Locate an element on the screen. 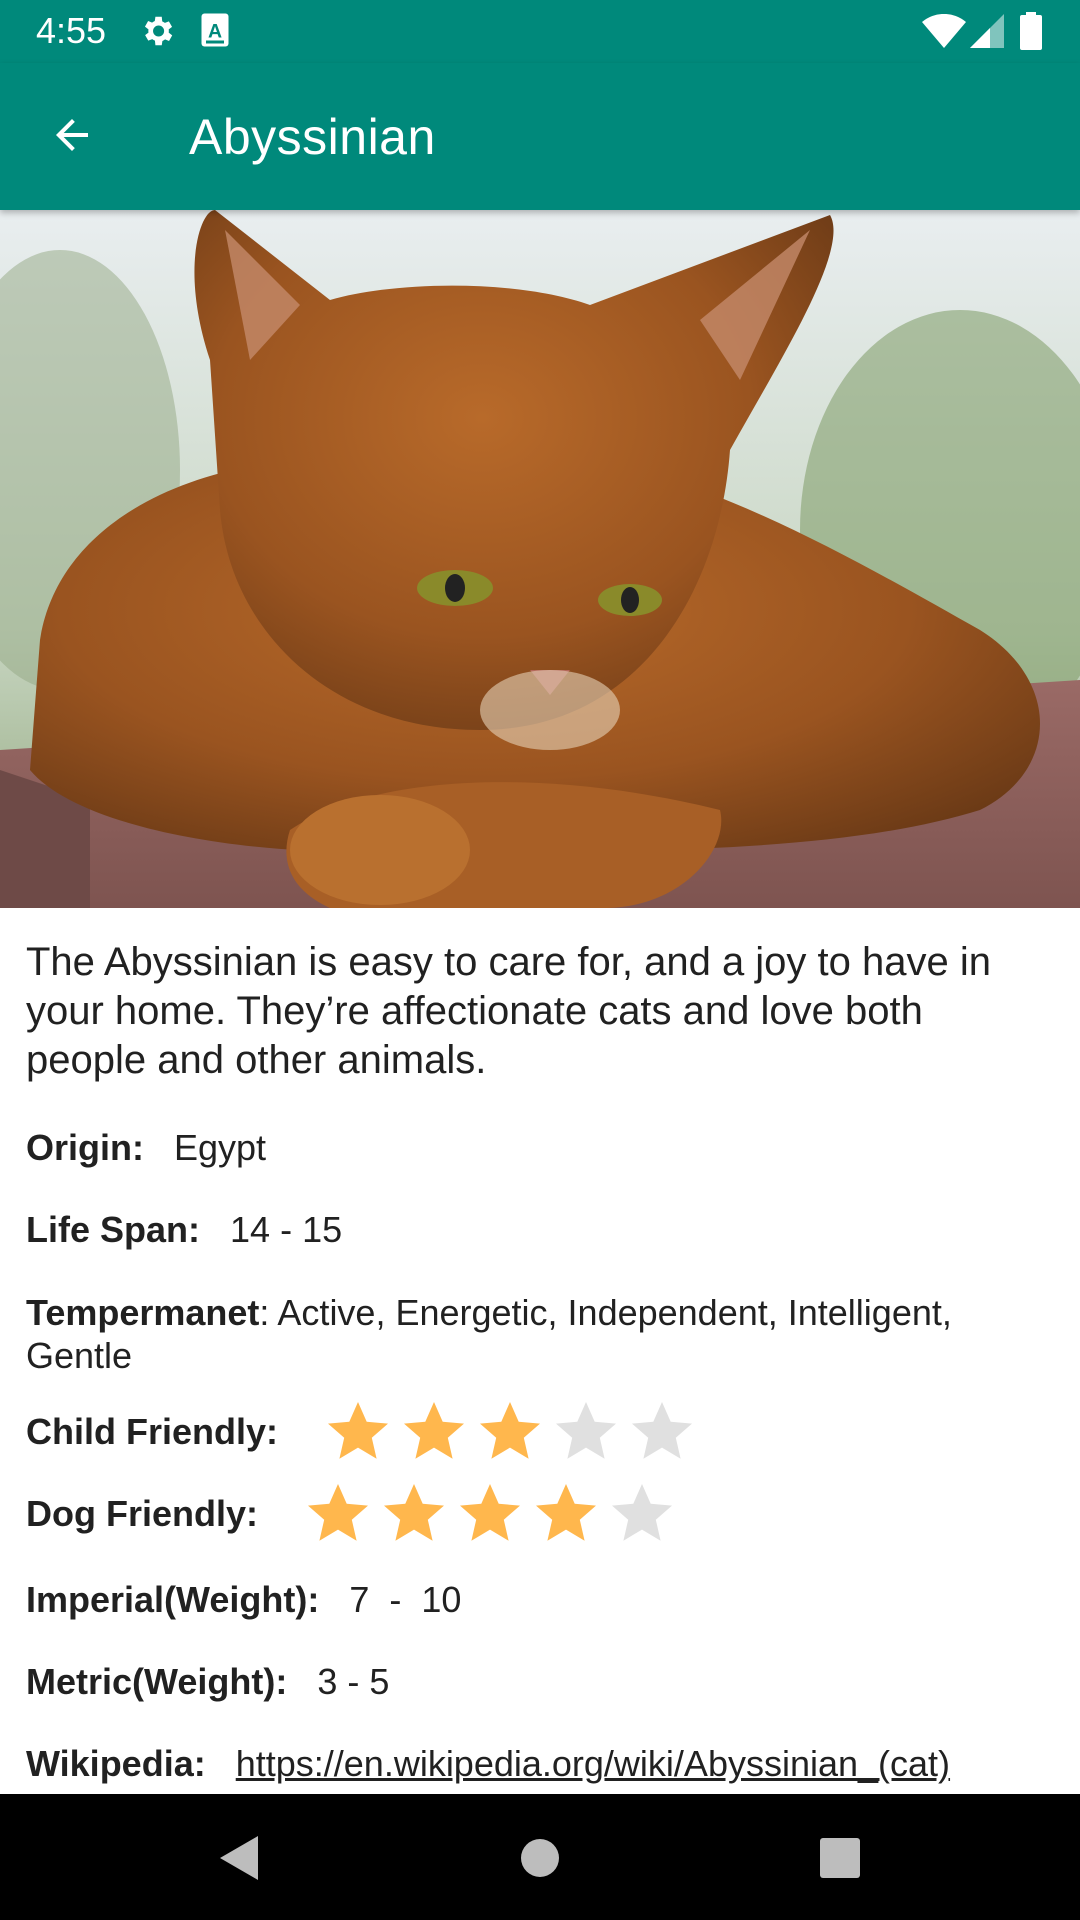  dog-friendly-label: Dog Friendly: is located at coordinates (142, 1513).